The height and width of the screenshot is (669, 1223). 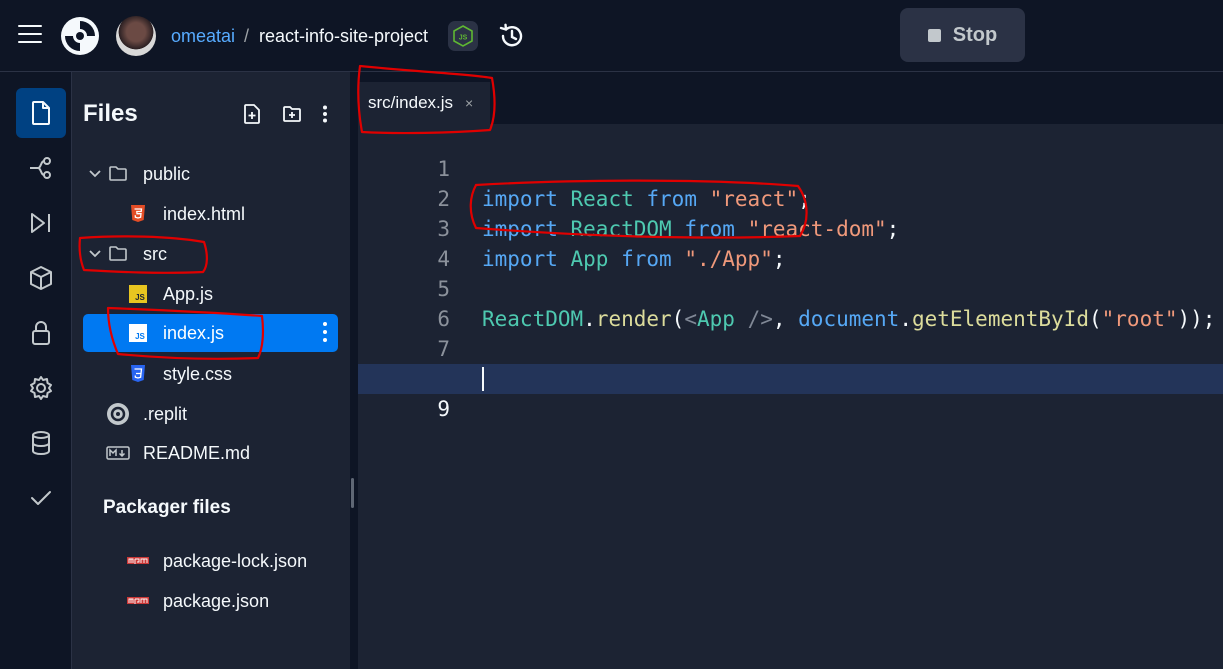 I want to click on debugger-icon, so click(x=40, y=223).